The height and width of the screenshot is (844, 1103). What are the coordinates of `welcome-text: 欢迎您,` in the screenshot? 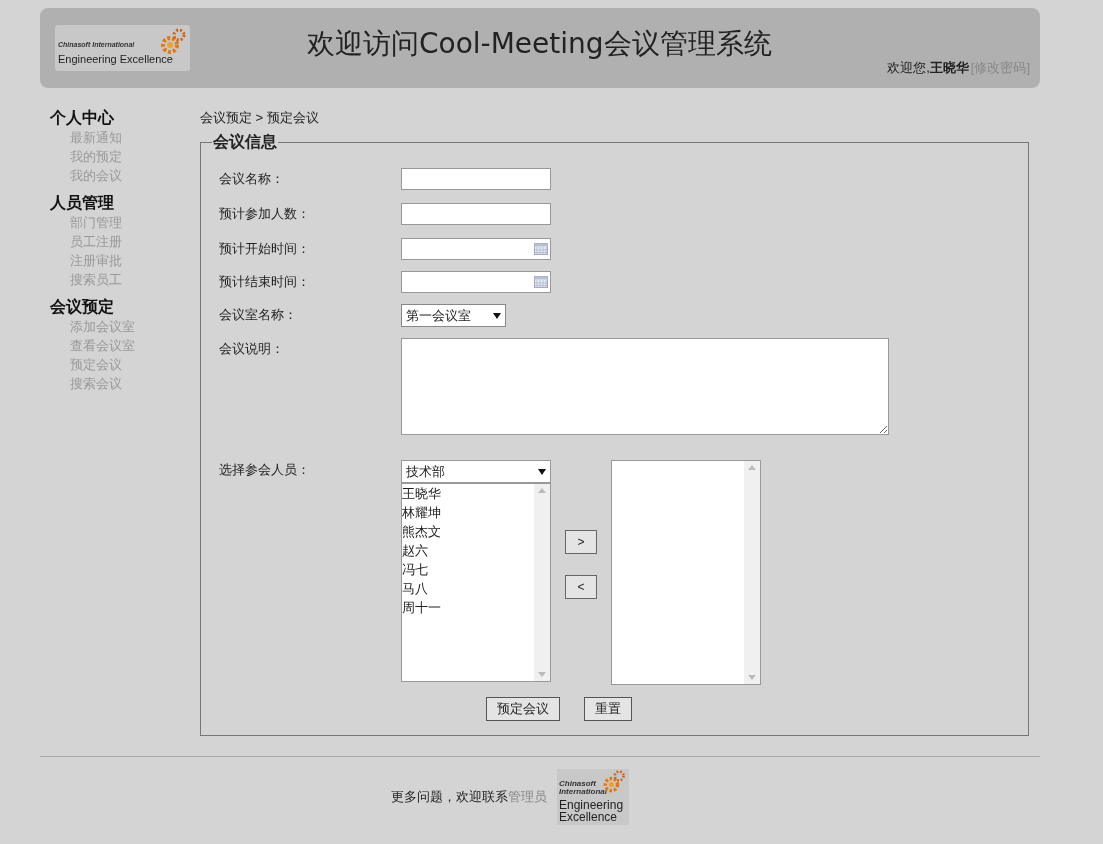 It's located at (908, 67).